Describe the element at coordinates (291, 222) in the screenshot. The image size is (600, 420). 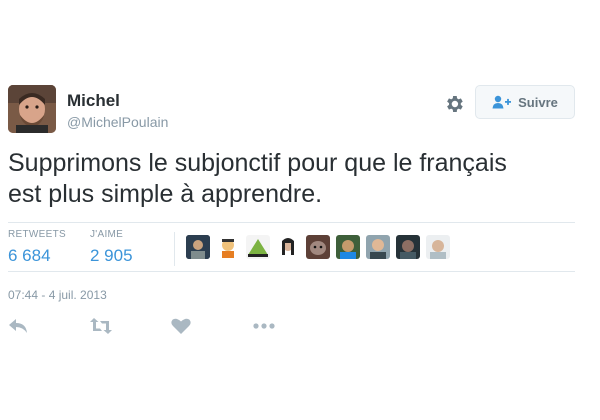
I see `divider-top` at that location.